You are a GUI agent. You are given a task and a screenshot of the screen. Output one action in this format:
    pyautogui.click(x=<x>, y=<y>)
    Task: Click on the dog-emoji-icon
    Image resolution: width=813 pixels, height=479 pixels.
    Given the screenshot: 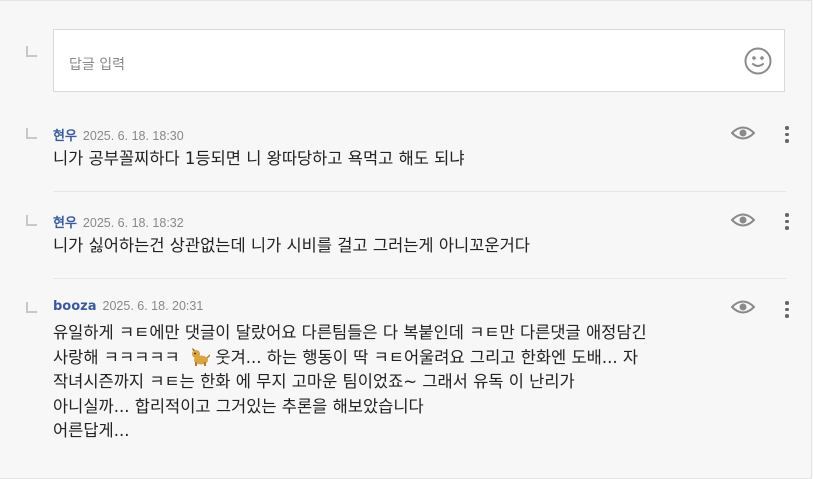 What is the action you would take?
    pyautogui.click(x=201, y=356)
    